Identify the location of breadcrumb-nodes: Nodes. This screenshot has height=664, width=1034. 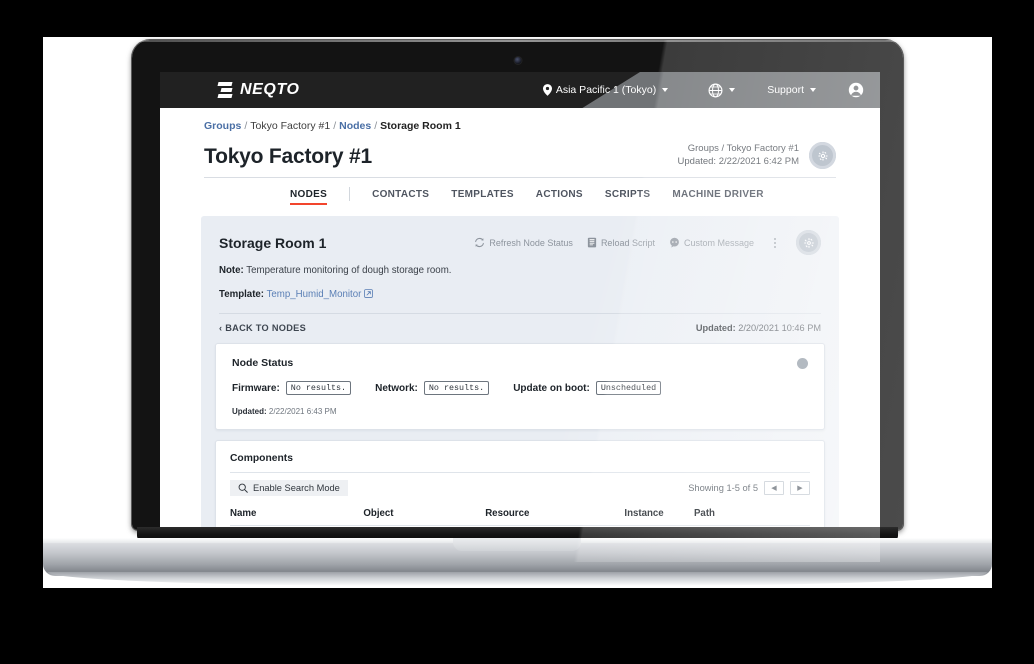
(355, 126).